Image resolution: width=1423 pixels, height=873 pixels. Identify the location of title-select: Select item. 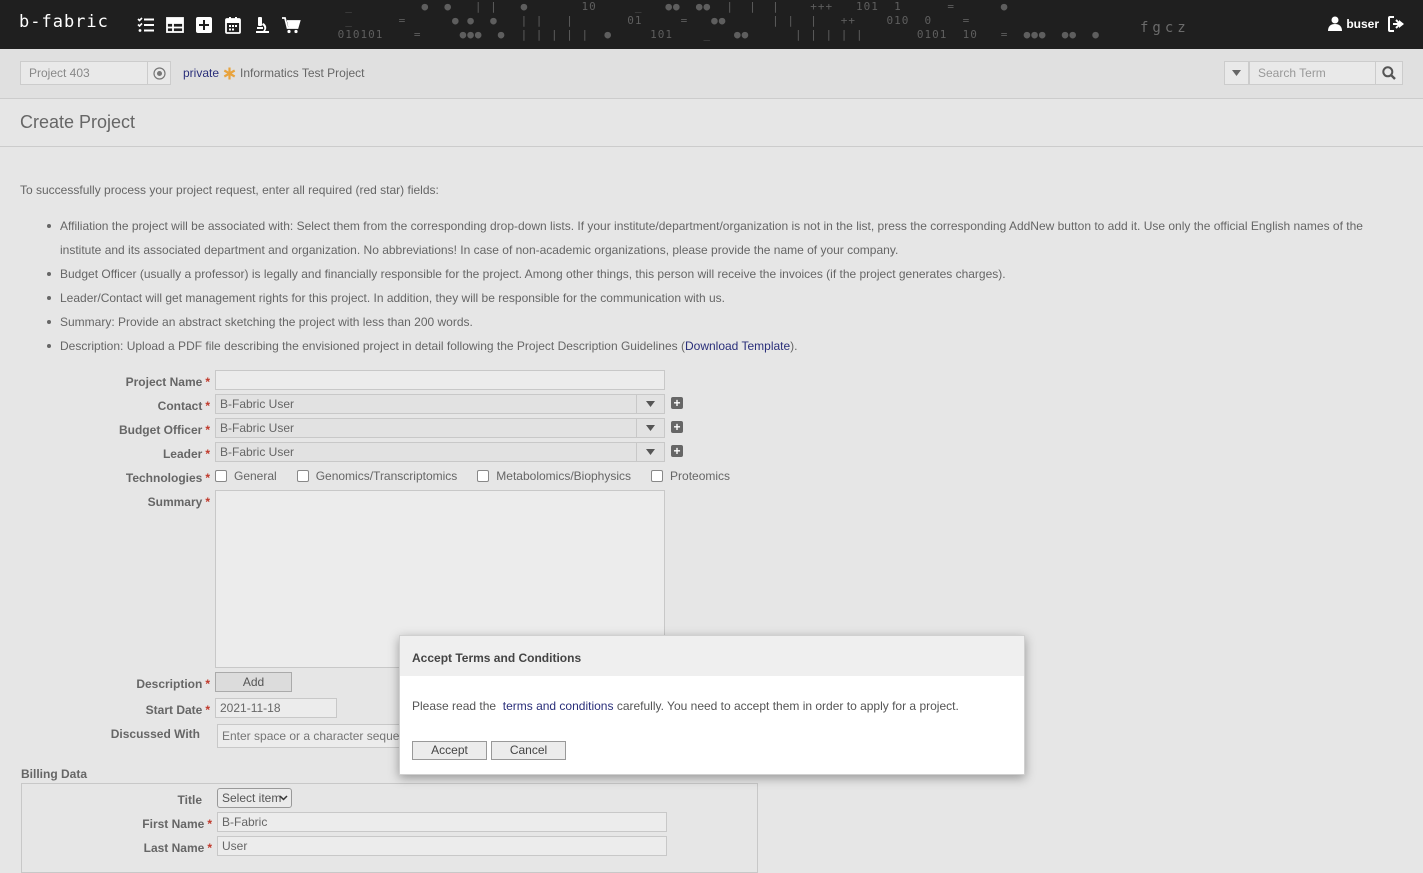
(254, 798).